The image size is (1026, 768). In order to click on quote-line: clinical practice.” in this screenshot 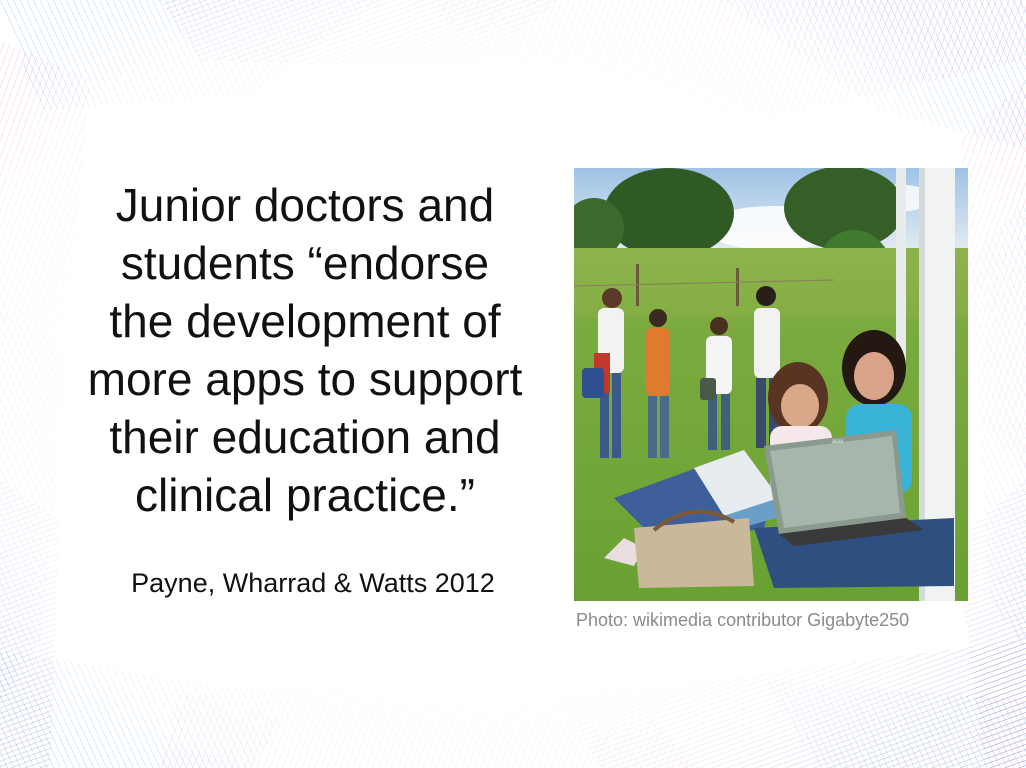, I will do `click(305, 495)`.